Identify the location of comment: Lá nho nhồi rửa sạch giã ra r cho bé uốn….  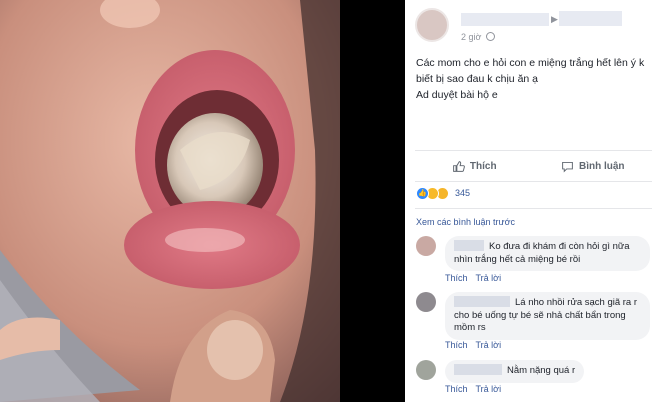
(535, 323).